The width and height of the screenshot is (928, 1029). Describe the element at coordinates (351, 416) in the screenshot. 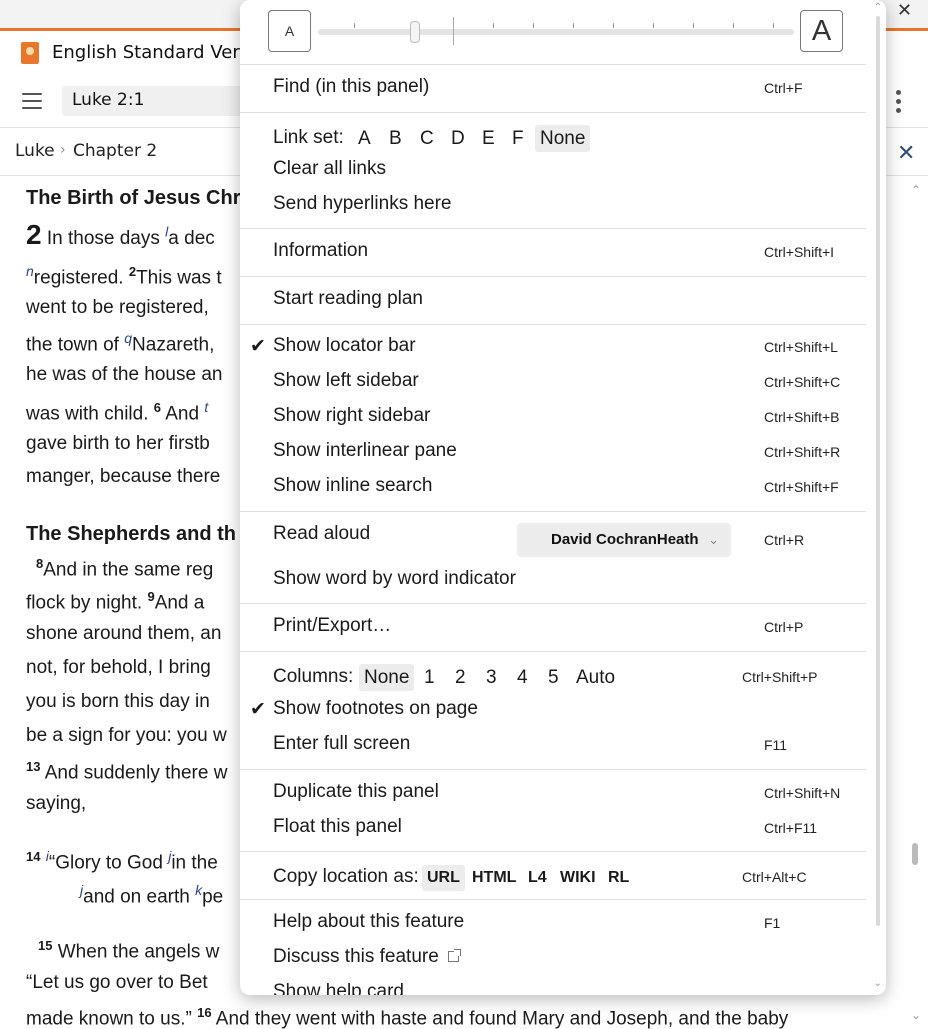

I see `right-sidebar-menu-item: Show right sidebar` at that location.